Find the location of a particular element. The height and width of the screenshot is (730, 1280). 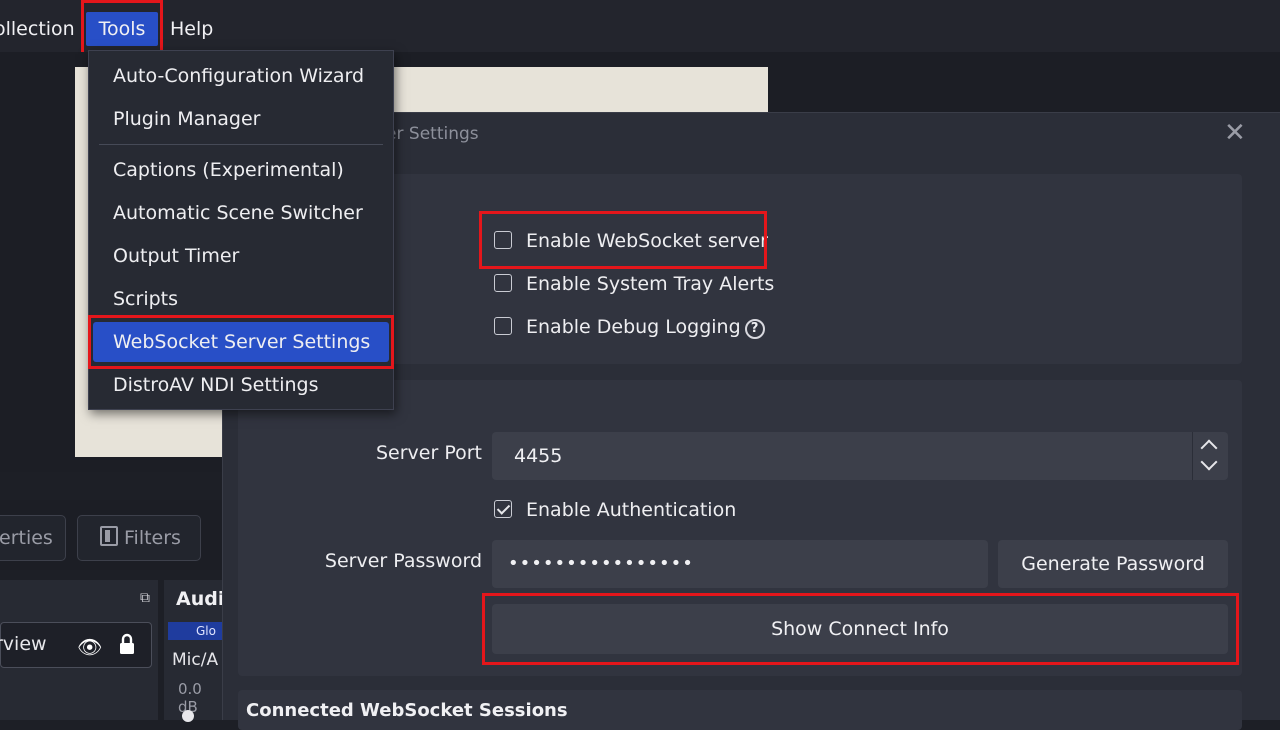

close-icon: ✕ is located at coordinates (1235, 133).